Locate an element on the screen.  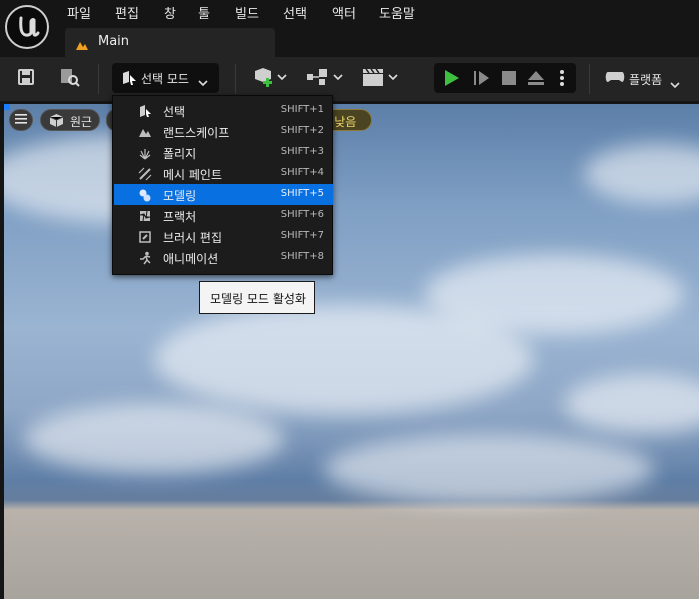
blueprint-button is located at coordinates (325, 79).